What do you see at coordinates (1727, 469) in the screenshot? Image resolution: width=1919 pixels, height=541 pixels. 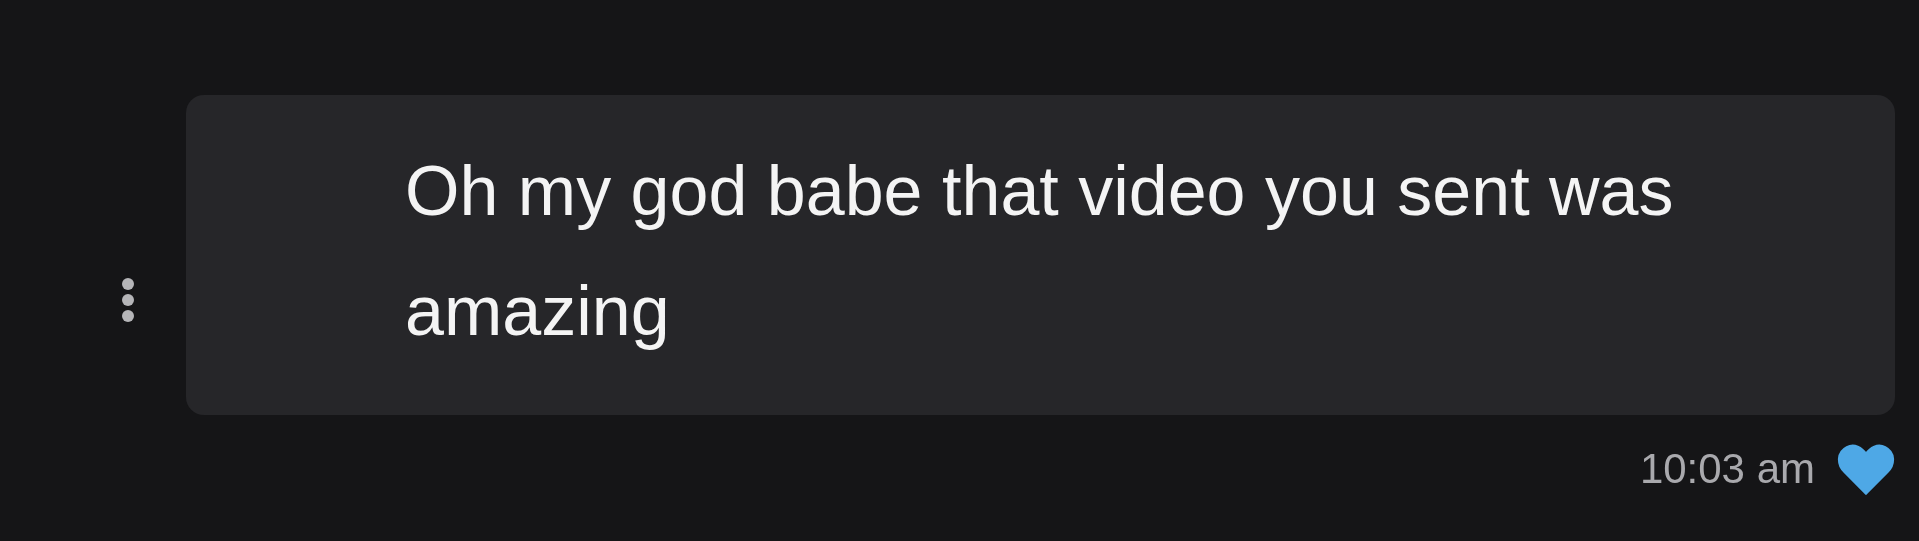 I see `message-time: 10:03 am` at bounding box center [1727, 469].